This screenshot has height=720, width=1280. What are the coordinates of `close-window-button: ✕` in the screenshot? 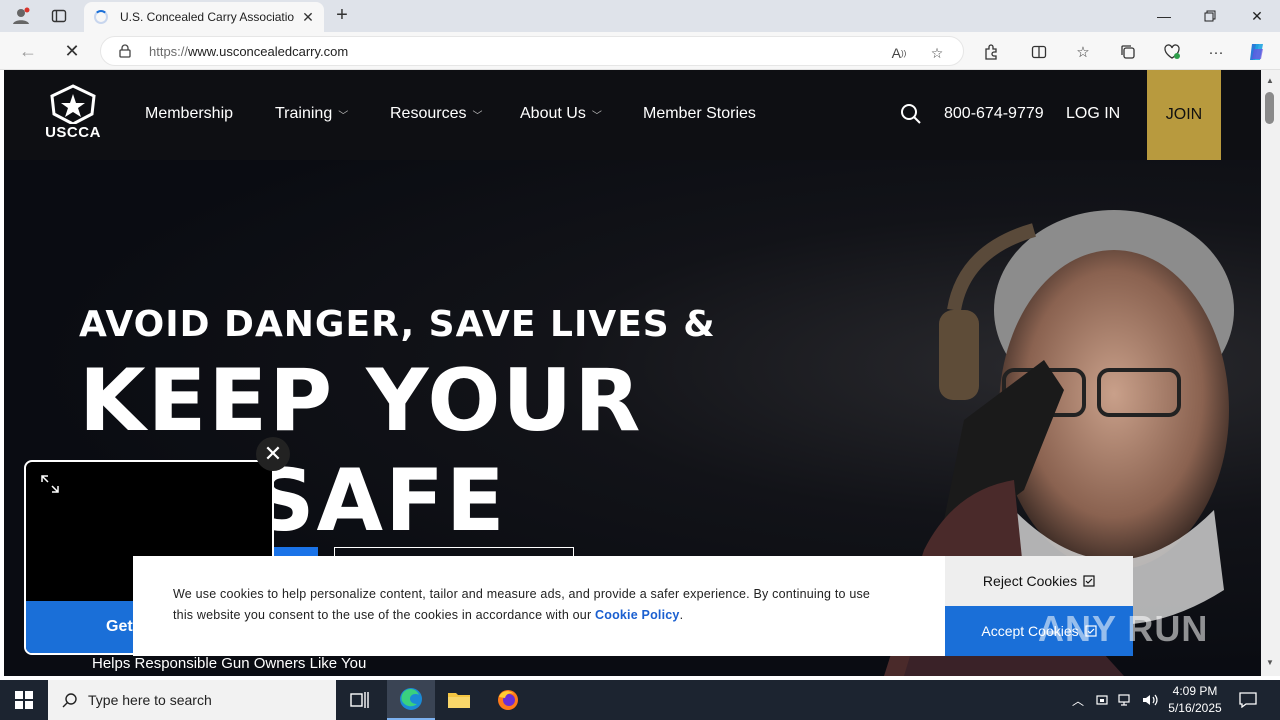 It's located at (1257, 16).